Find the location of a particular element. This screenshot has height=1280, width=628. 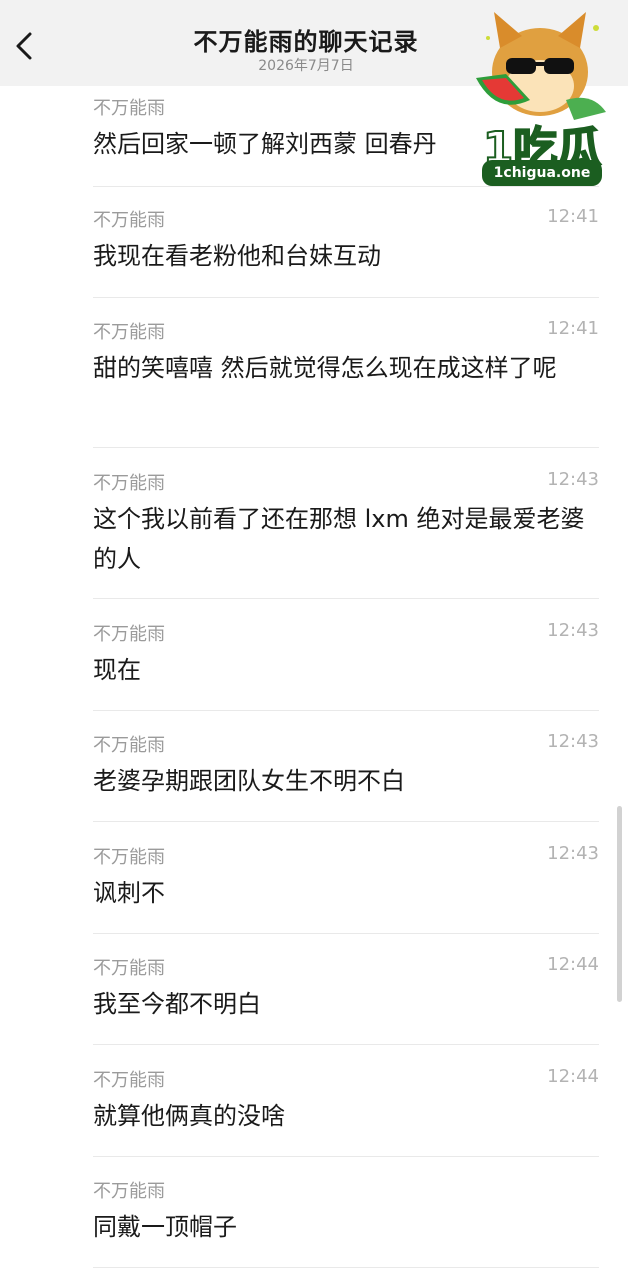

message-item: 不万能雨 12:43 老婆孕期跟团队女生不明不白 is located at coordinates (346, 776).